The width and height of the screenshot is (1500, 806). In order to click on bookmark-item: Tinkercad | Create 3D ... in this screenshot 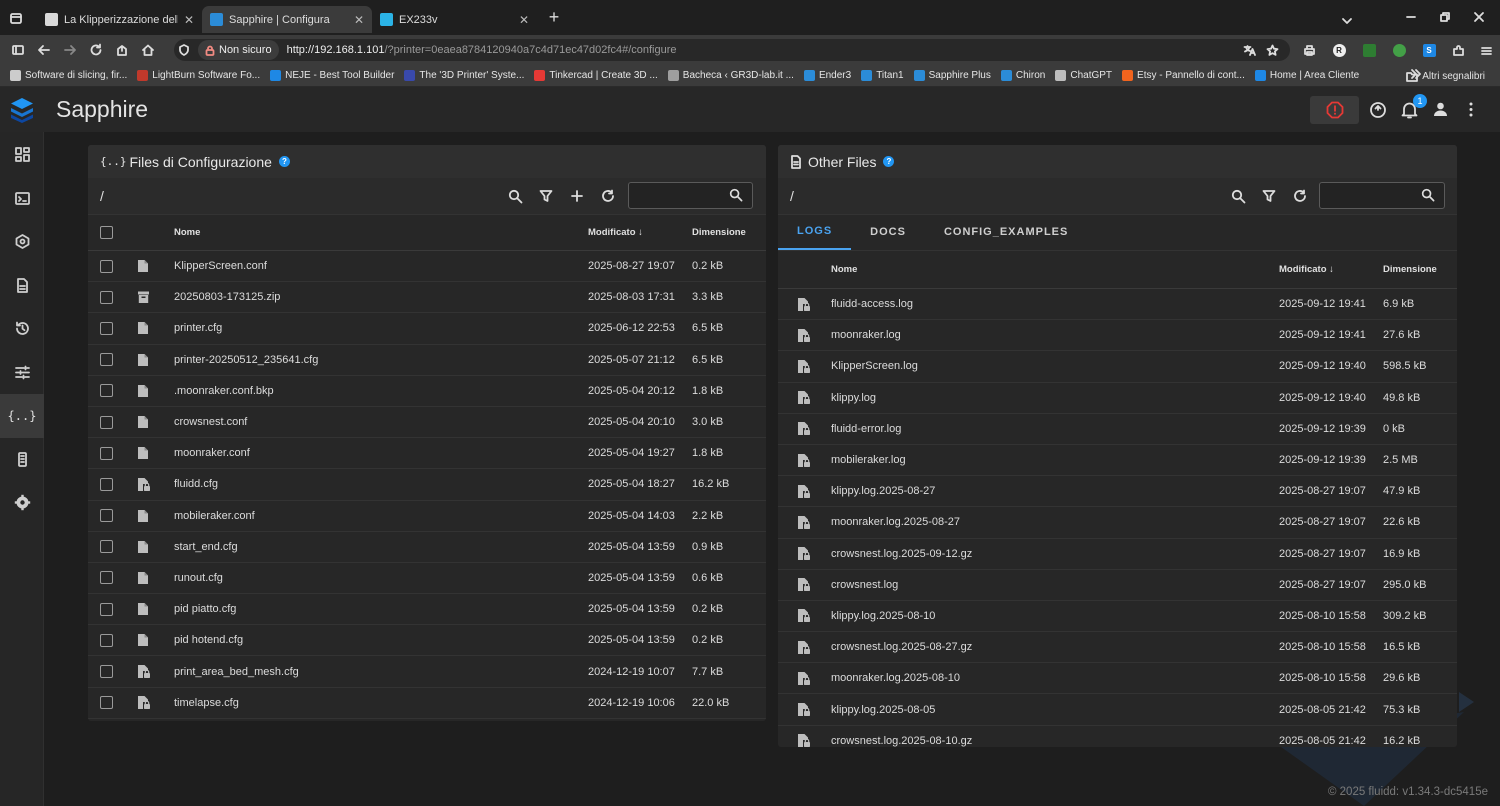, I will do `click(595, 76)`.